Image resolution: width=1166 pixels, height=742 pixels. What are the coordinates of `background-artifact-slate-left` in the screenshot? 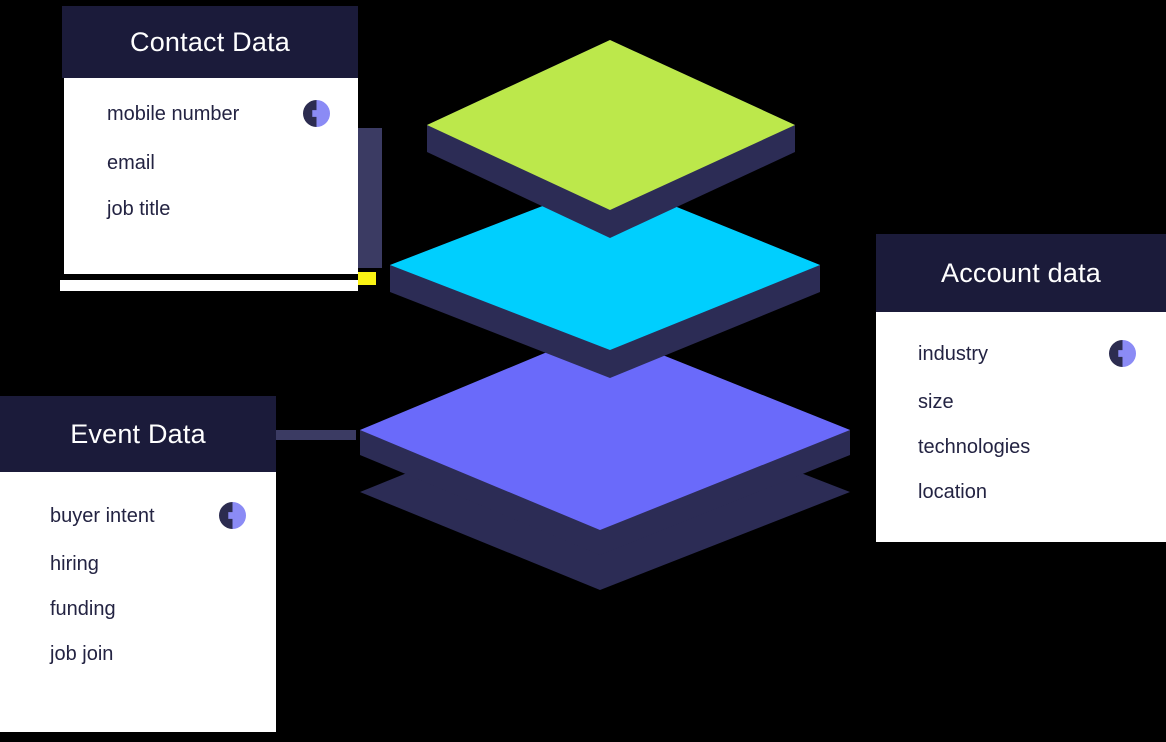 It's located at (316, 435).